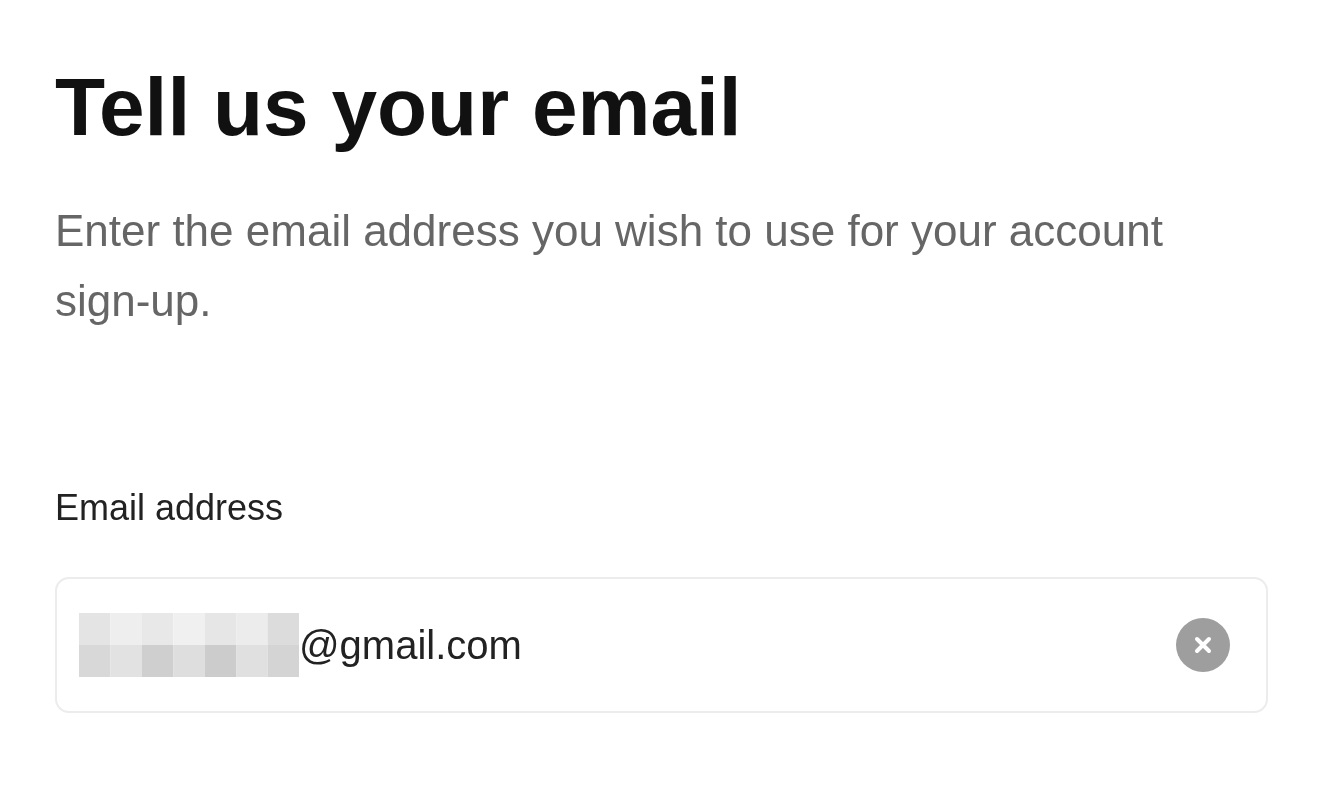  Describe the element at coordinates (170, 508) in the screenshot. I see `field-label: Email address` at that location.